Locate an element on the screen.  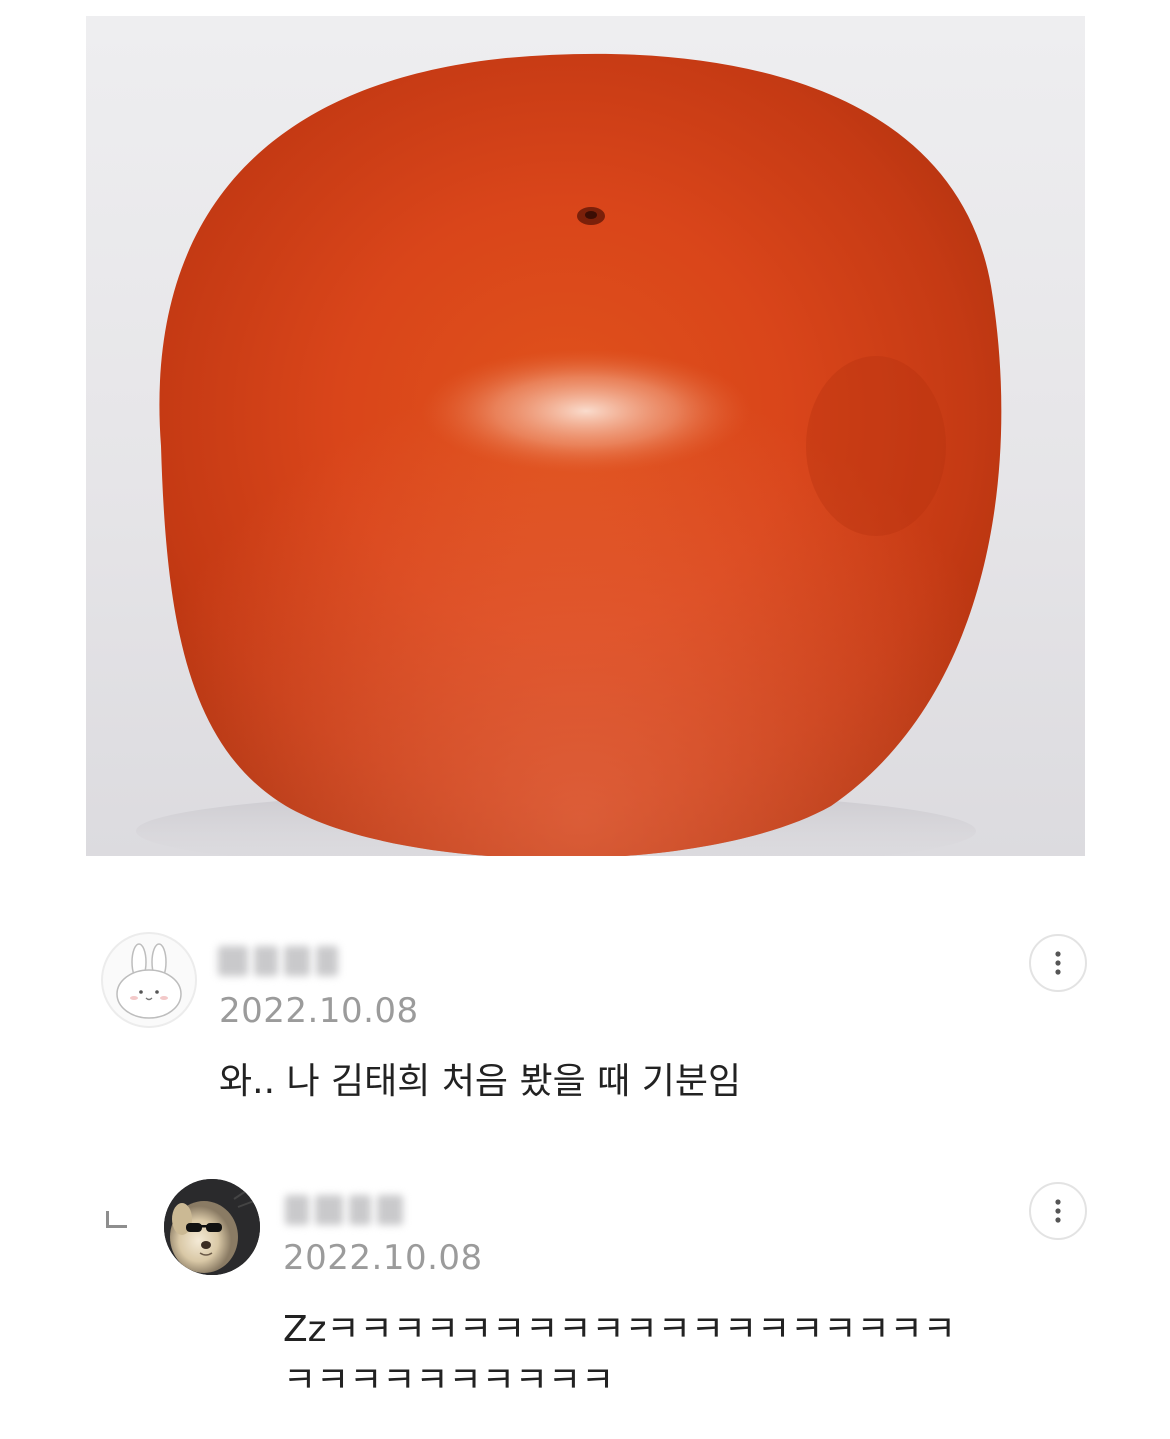
bunny-avatar-icon is located at coordinates (149, 980).